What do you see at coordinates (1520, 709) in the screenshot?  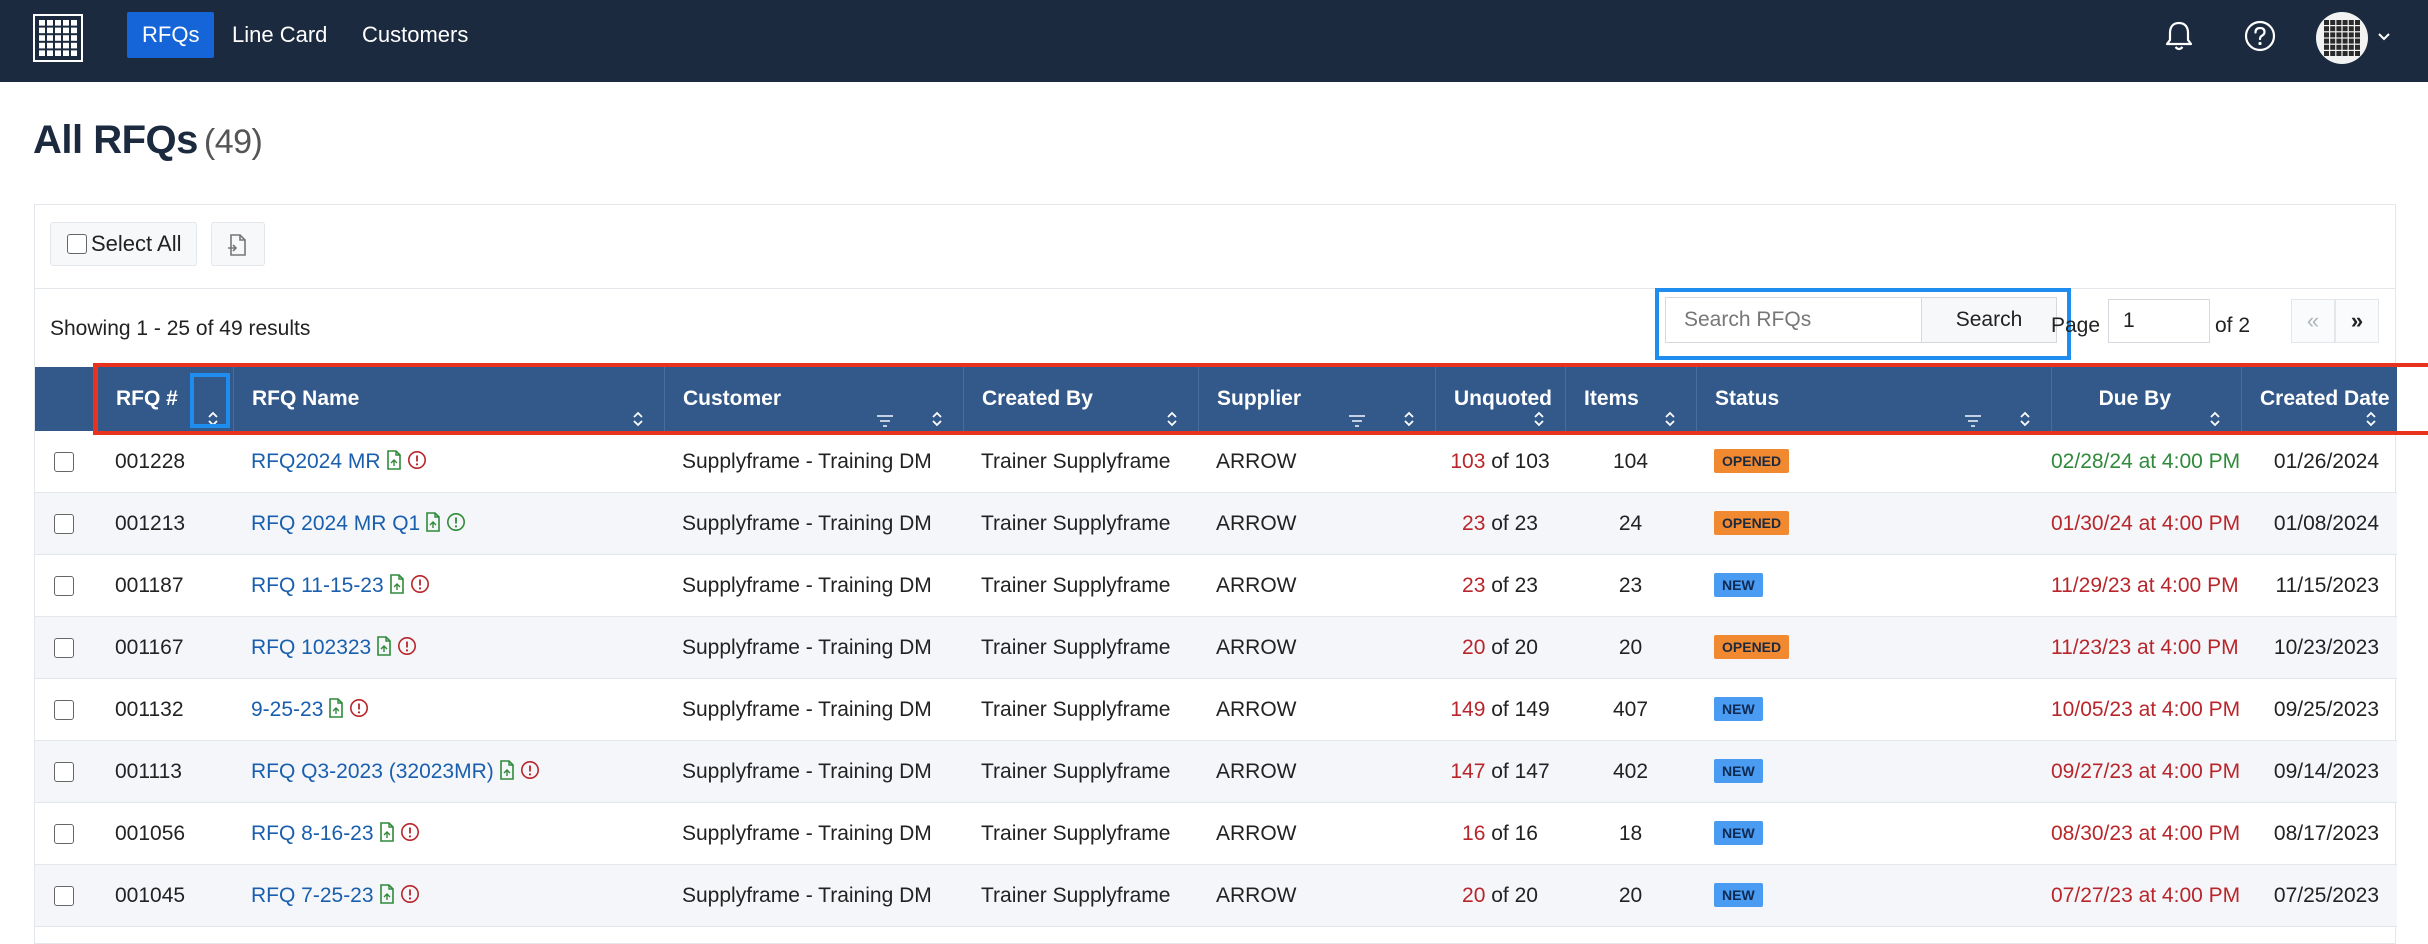 I see `unquoted-total: of 149` at bounding box center [1520, 709].